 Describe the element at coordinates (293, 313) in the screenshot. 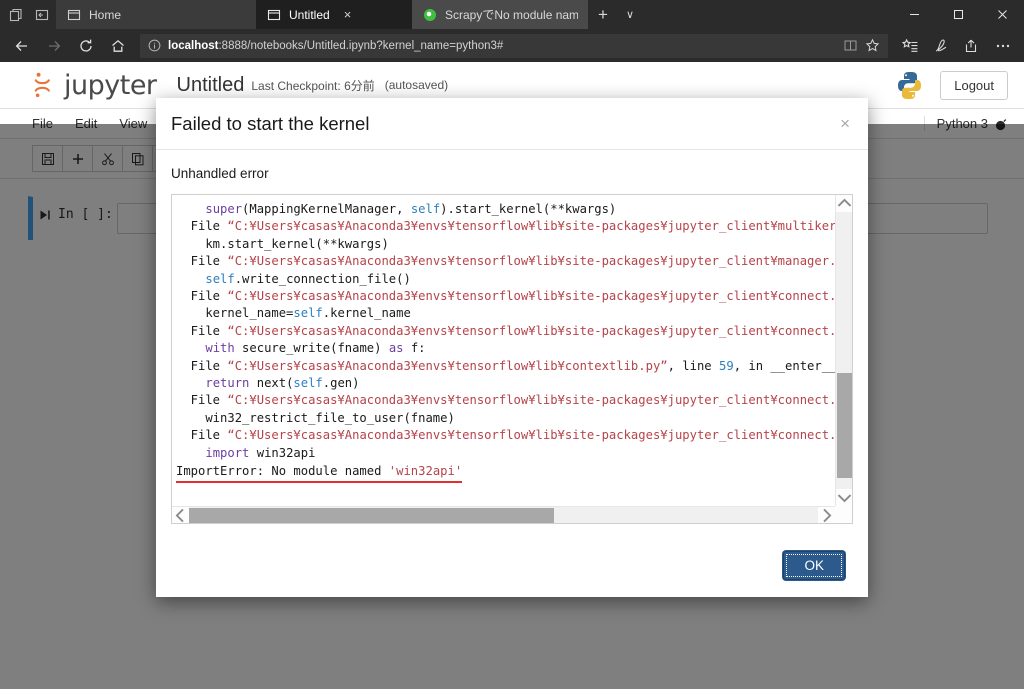

I see `traceback-line: kernel_name=self.kernel_name` at that location.